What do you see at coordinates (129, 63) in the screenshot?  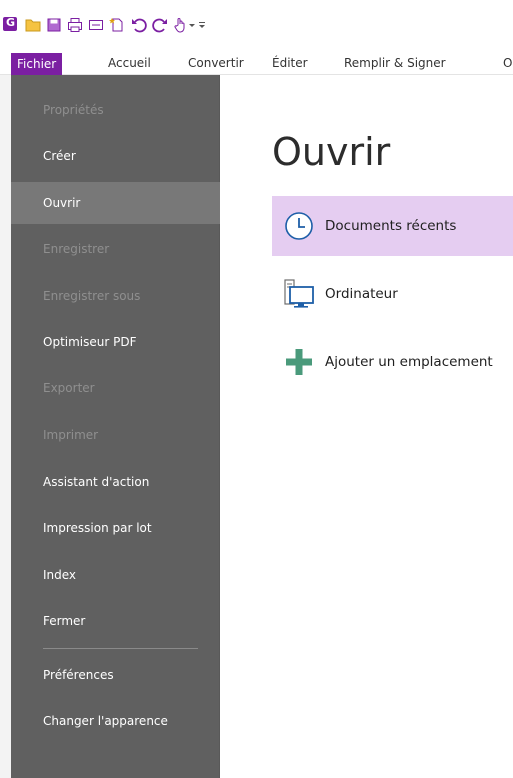 I see `tab-accueil: Accueil` at bounding box center [129, 63].